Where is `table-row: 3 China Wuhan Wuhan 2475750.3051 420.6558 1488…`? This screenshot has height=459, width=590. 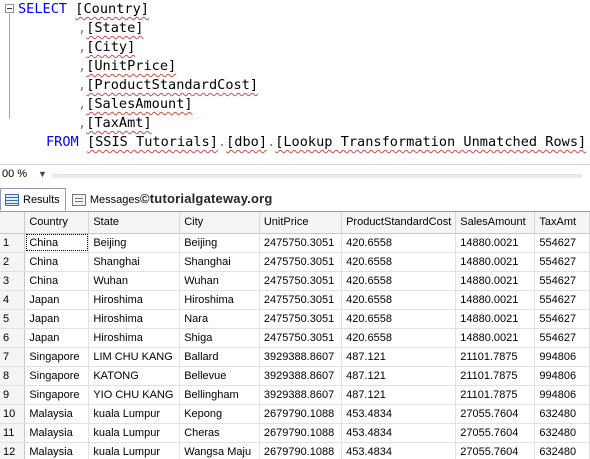 table-row: 3 China Wuhan Wuhan 2475750.3051 420.6558 1488… is located at coordinates (295, 281).